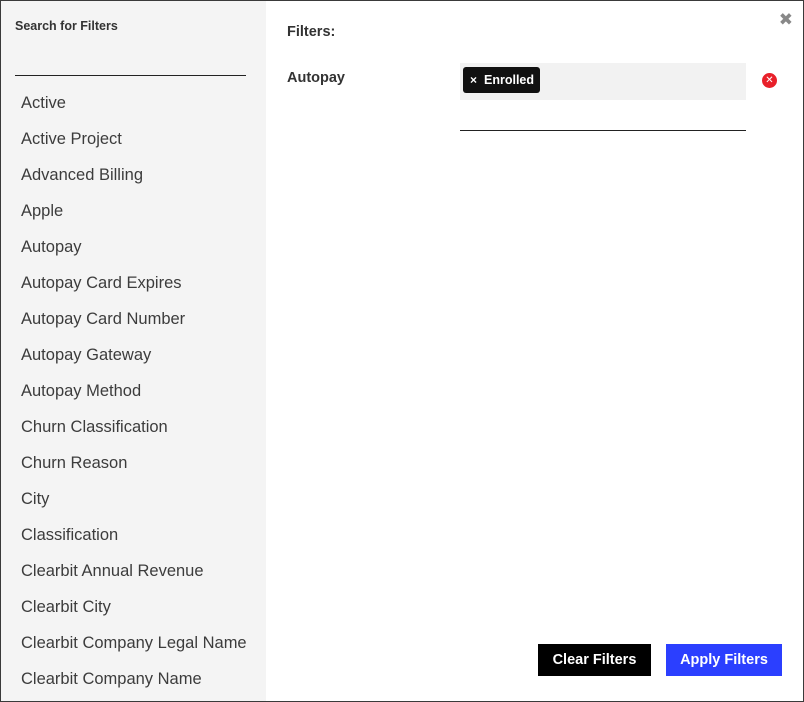  What do you see at coordinates (769, 80) in the screenshot?
I see `remove-circle-icon: ✕` at bounding box center [769, 80].